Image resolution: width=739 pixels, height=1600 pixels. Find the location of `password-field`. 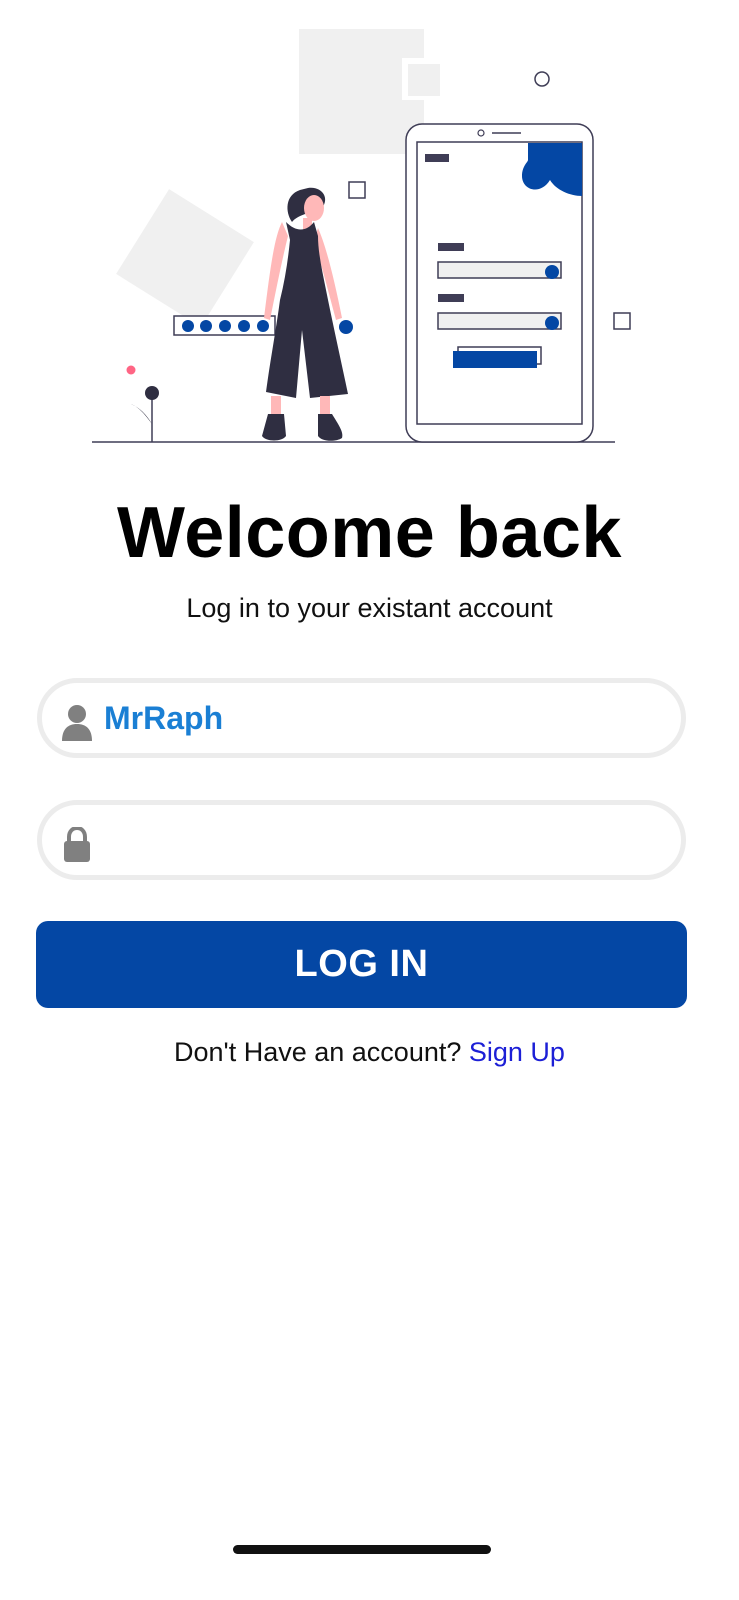

password-field is located at coordinates (361, 840).